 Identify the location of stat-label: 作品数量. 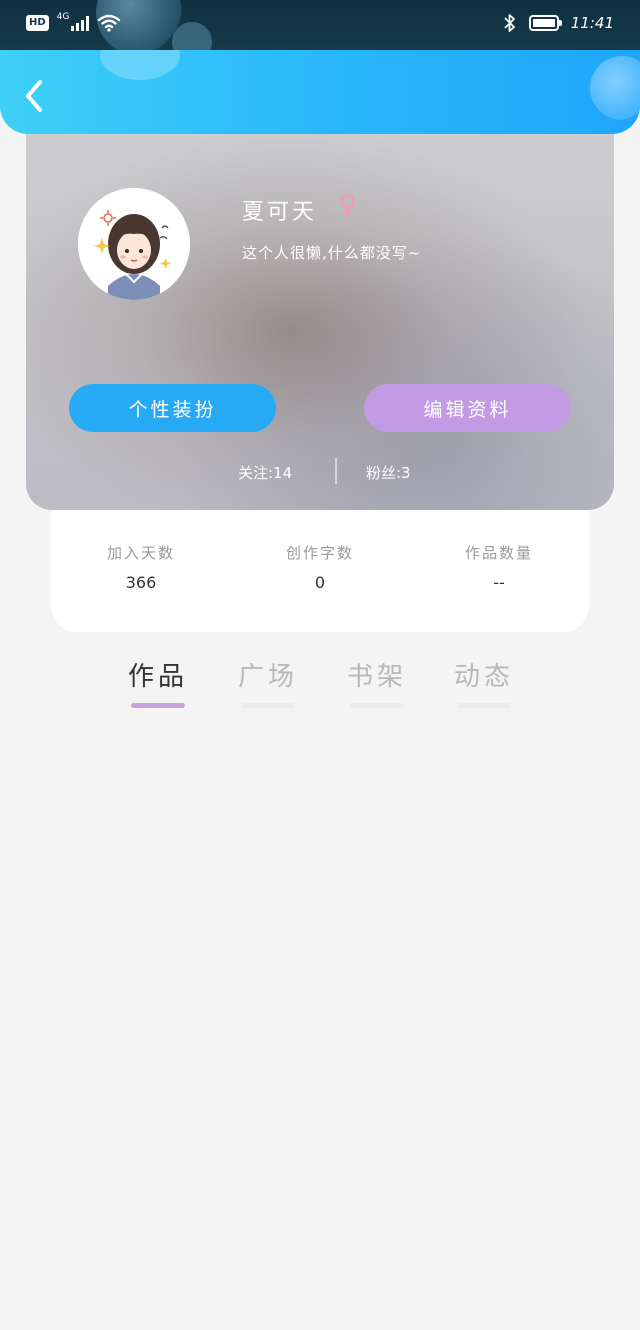
(498, 553).